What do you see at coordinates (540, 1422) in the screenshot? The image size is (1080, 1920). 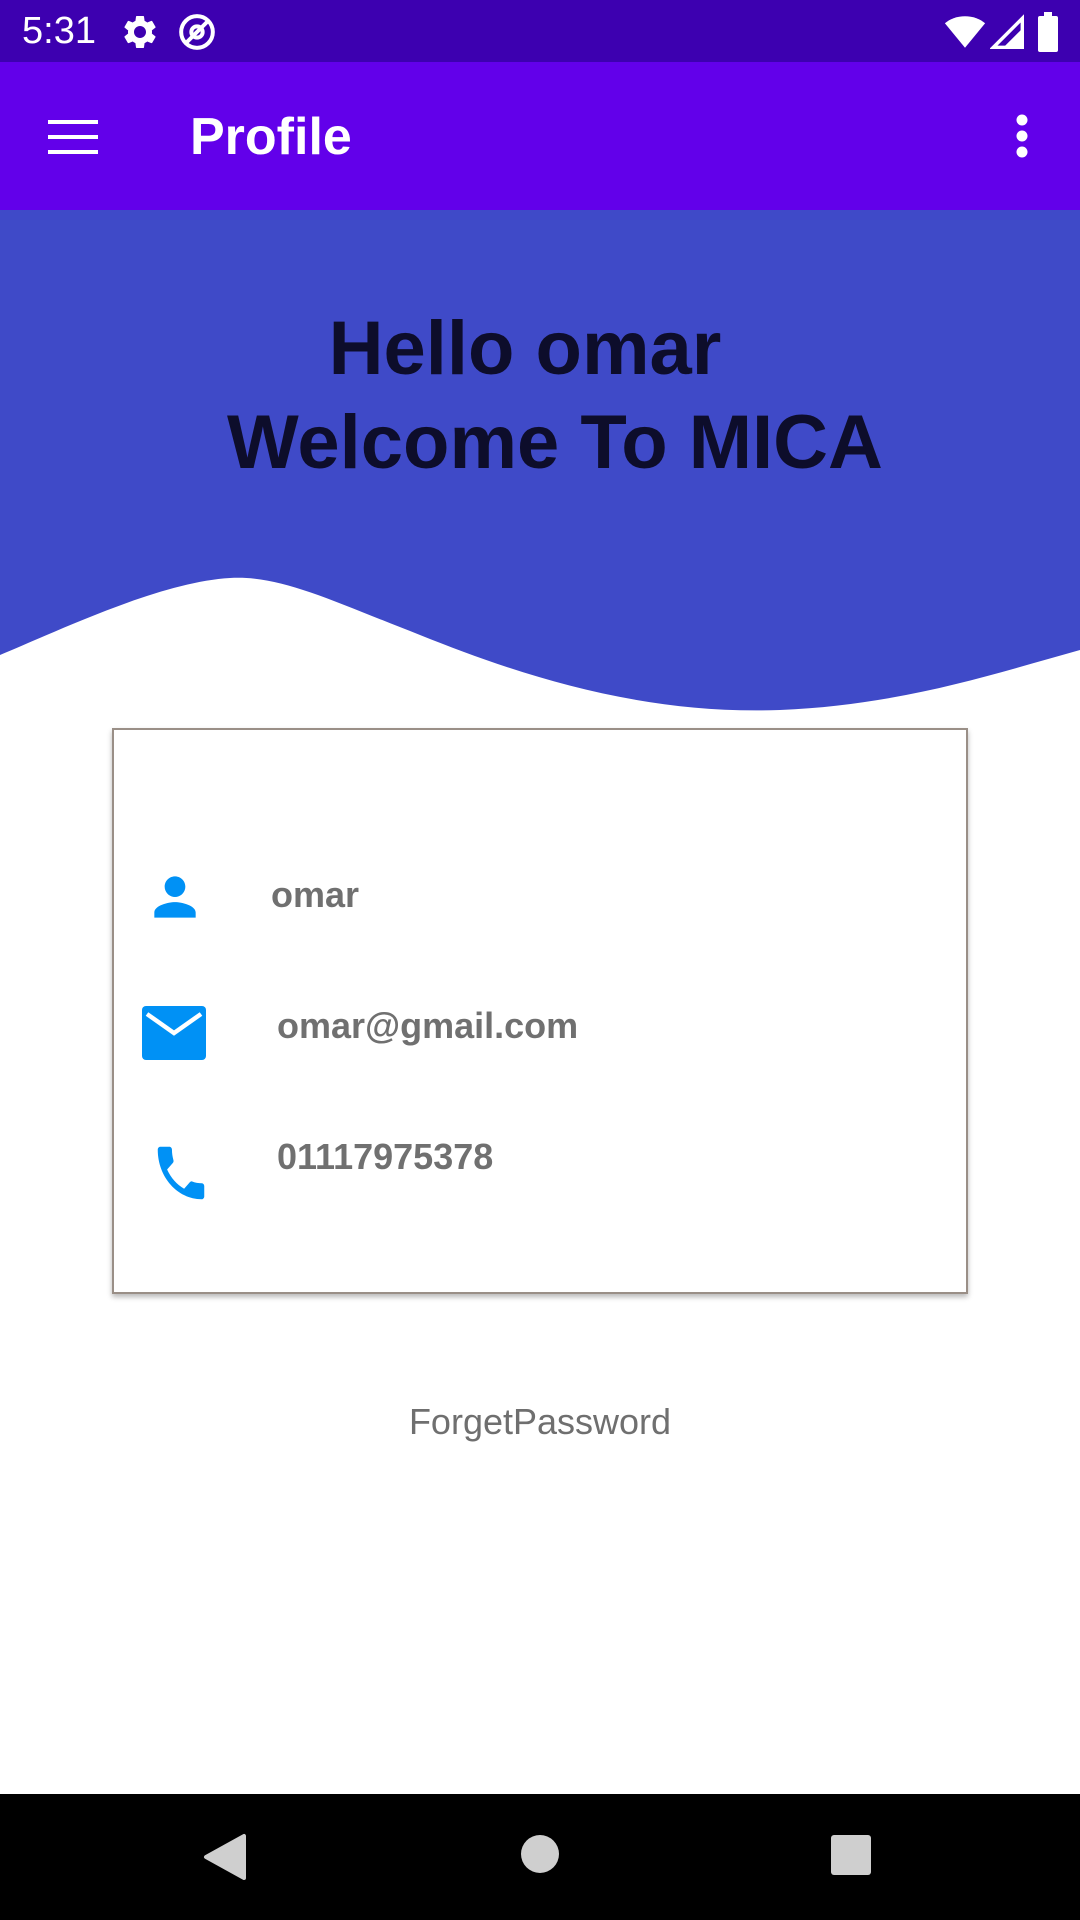 I see `forget-password-link: ForgetPassword` at bounding box center [540, 1422].